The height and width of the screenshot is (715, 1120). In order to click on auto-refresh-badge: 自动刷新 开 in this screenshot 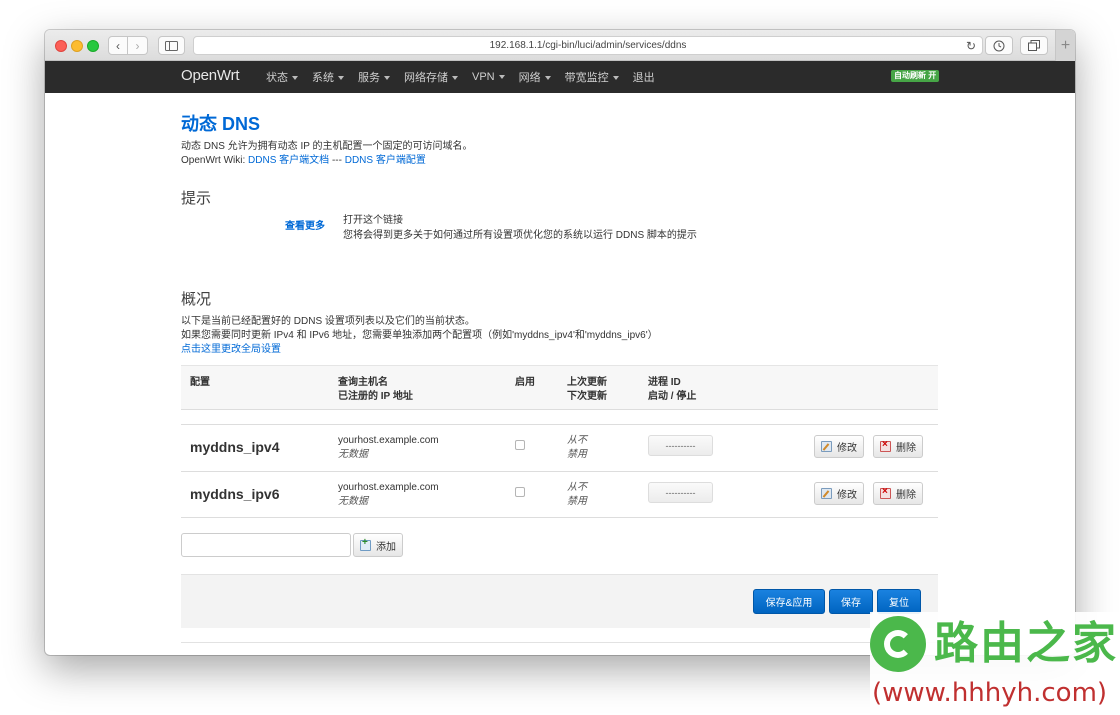, I will do `click(915, 76)`.